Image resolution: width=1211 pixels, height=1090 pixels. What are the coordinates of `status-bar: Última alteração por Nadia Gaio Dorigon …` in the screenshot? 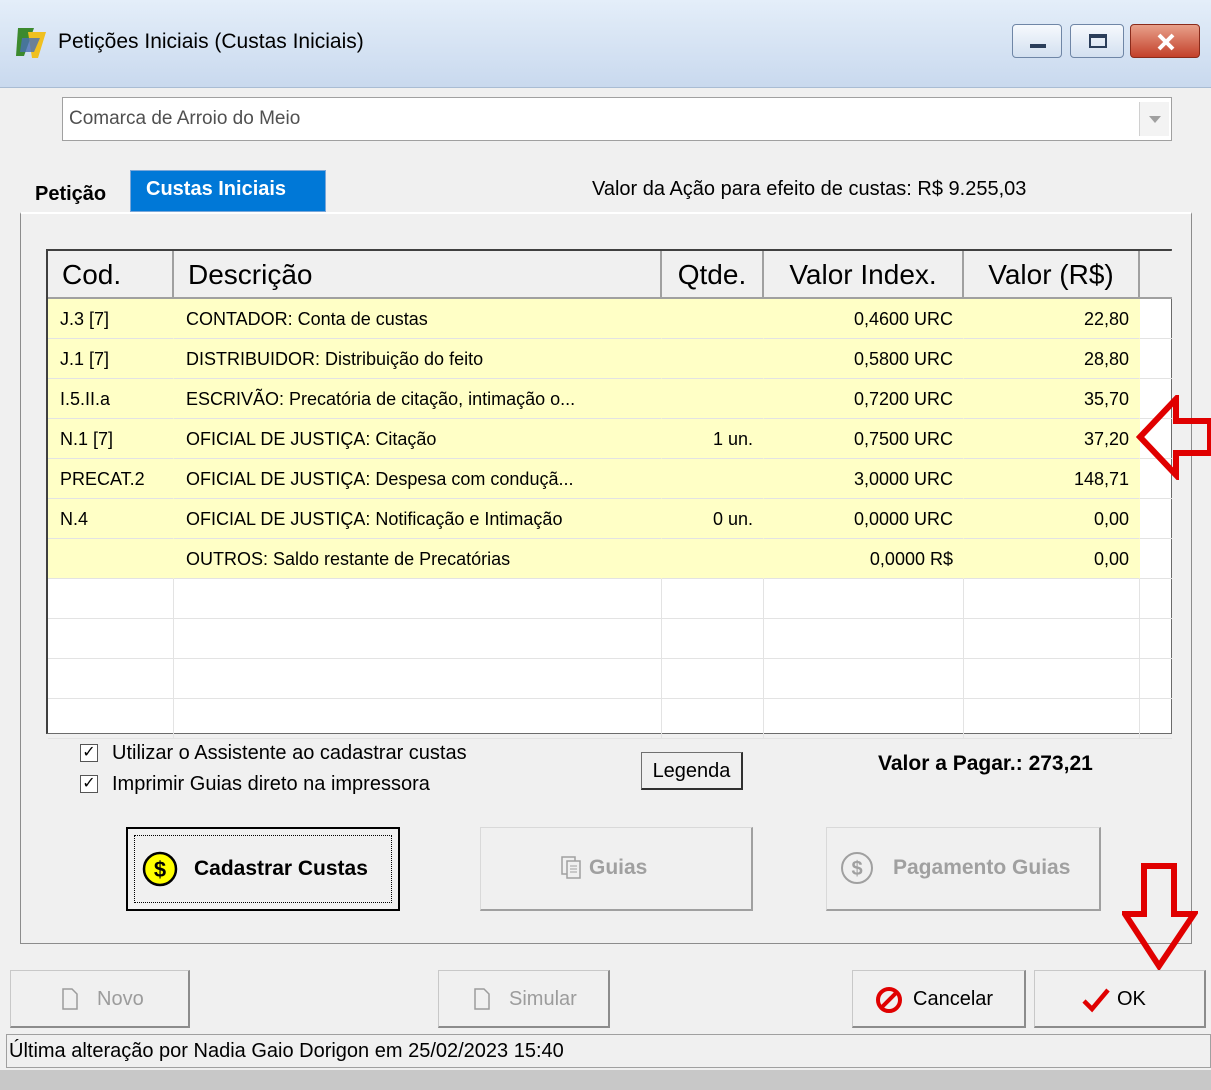 It's located at (608, 1051).